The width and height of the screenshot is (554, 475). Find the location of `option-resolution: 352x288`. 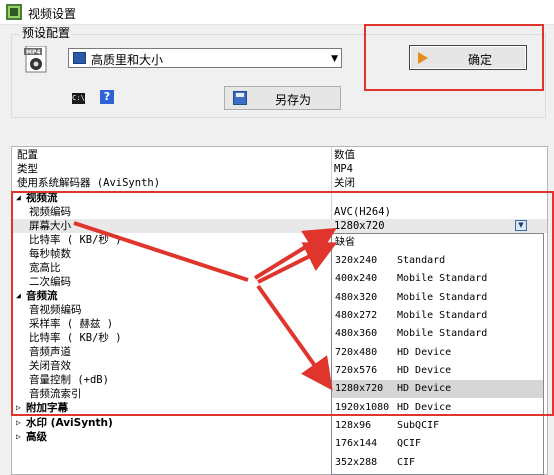

option-resolution: 352x288 is located at coordinates (356, 462).